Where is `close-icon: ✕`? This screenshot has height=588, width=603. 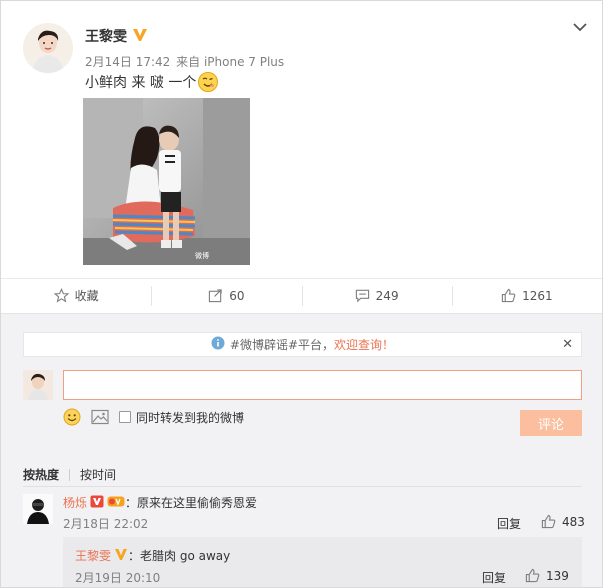
close-icon: ✕ is located at coordinates (567, 344).